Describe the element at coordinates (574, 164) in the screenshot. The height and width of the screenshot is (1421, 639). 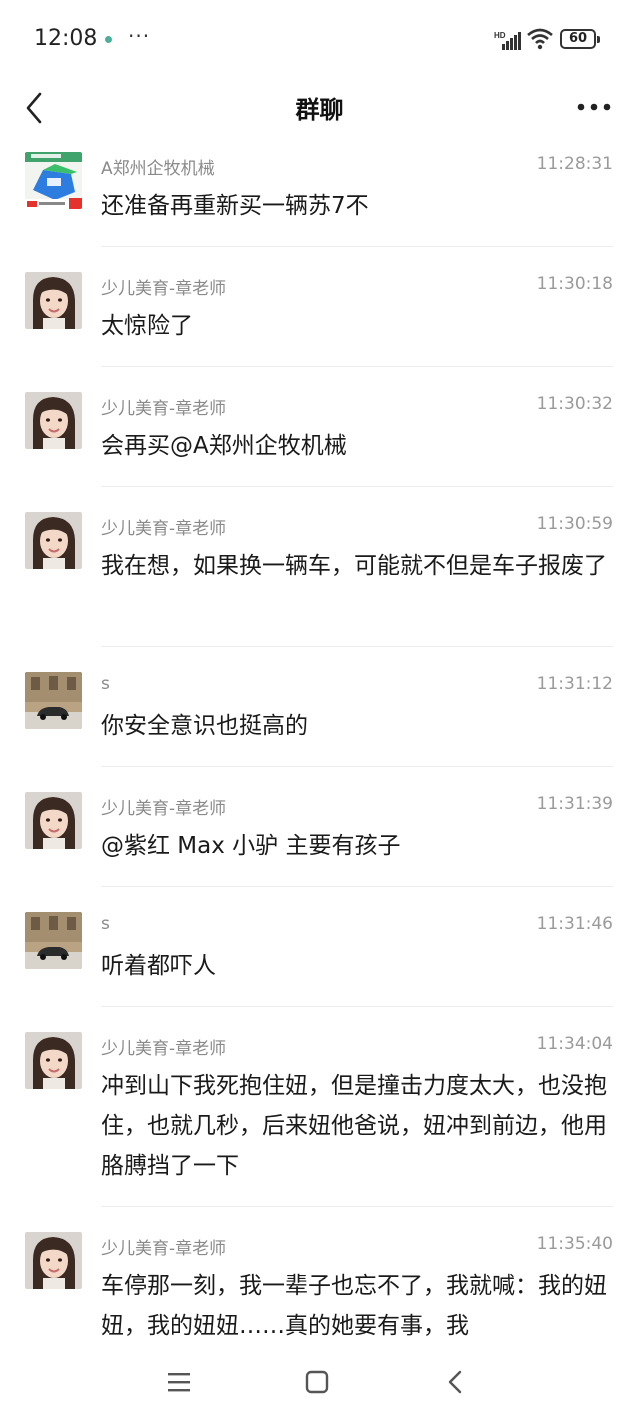
I see `message-time: 11:28:31` at that location.